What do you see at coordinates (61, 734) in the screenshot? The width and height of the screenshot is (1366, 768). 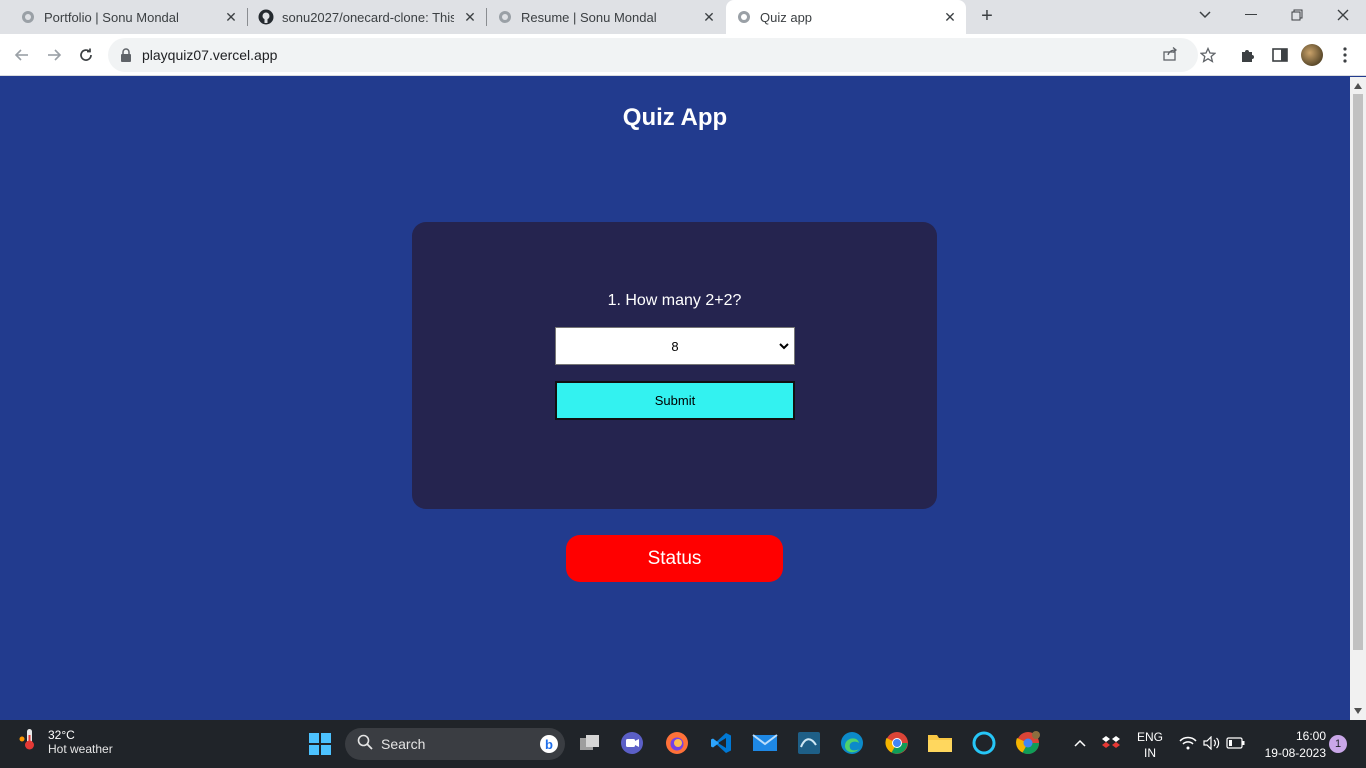 I see `weather-temp: 32°C` at bounding box center [61, 734].